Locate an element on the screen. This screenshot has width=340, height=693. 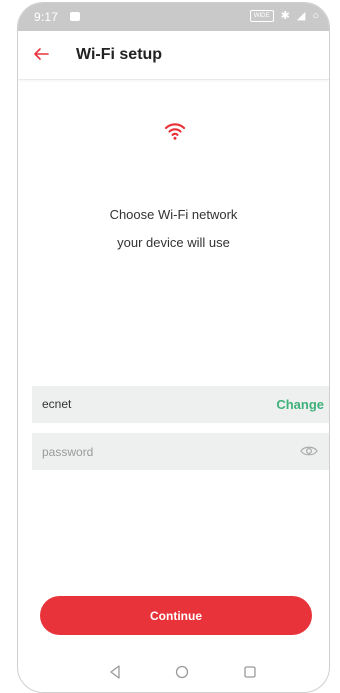
network-name: ecnet is located at coordinates (57, 404).